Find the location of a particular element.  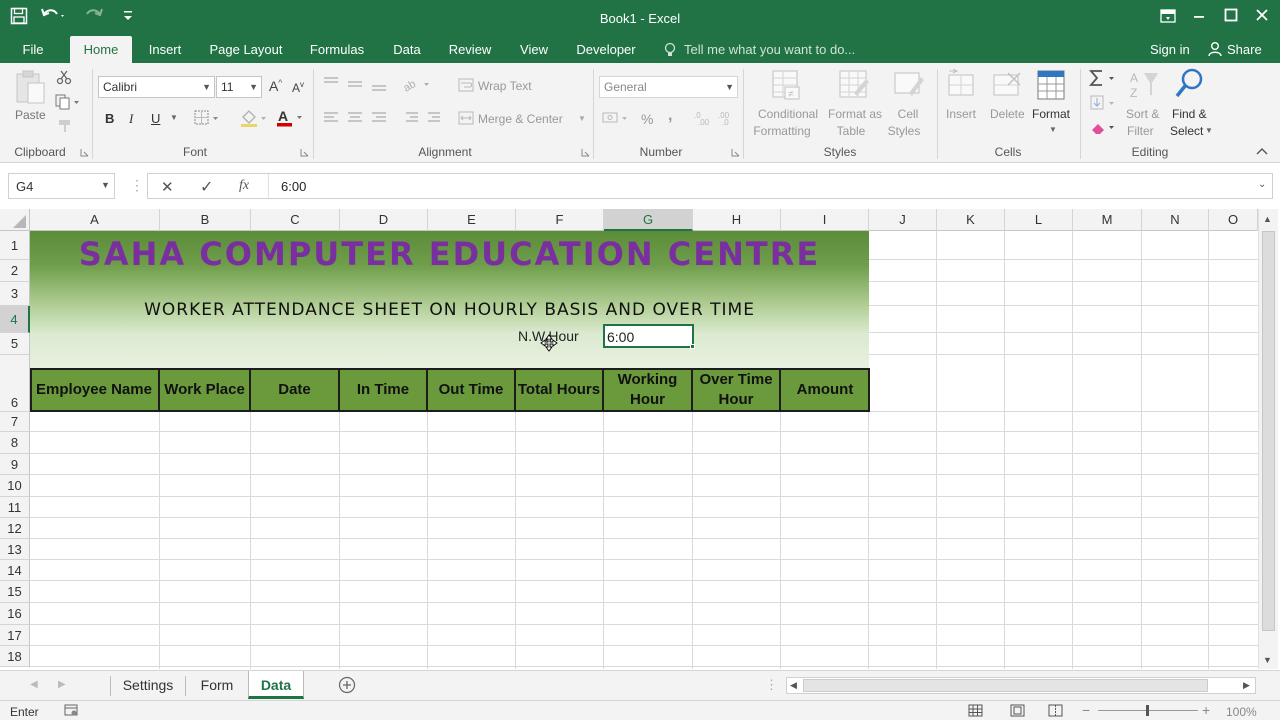

horizontal-scrollbar: ◀ ▶ is located at coordinates (1021, 685).